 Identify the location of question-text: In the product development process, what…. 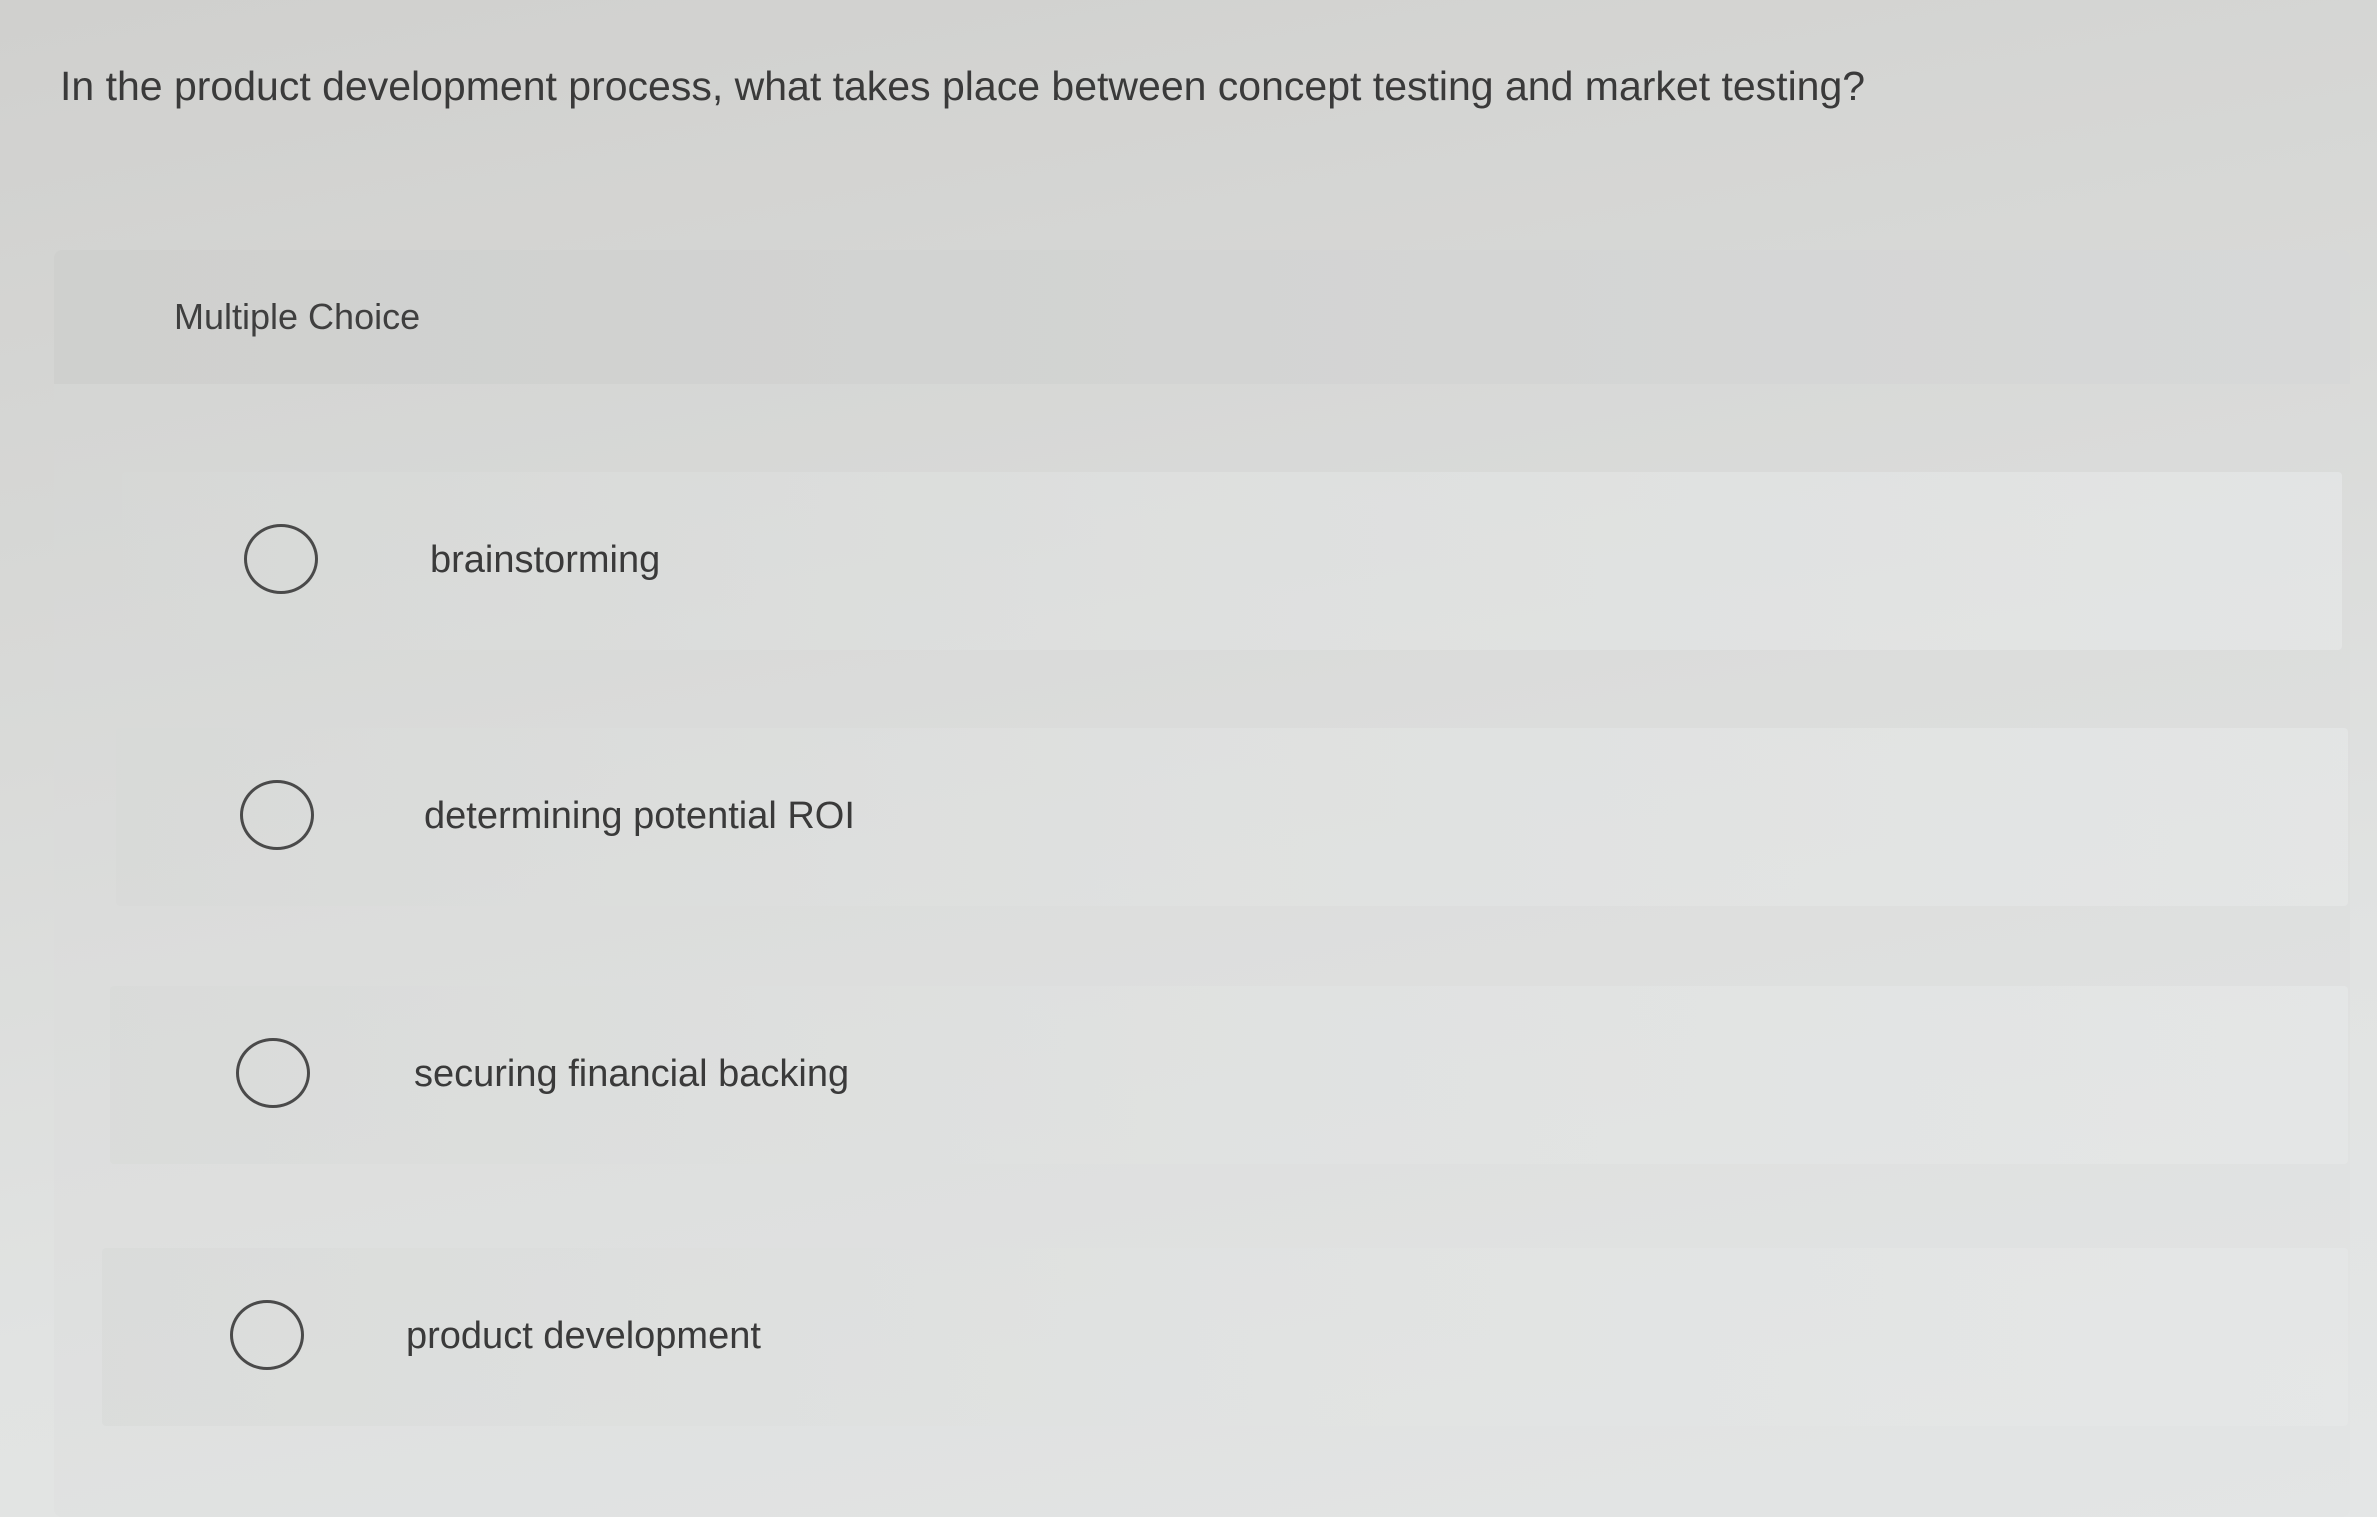
(963, 86).